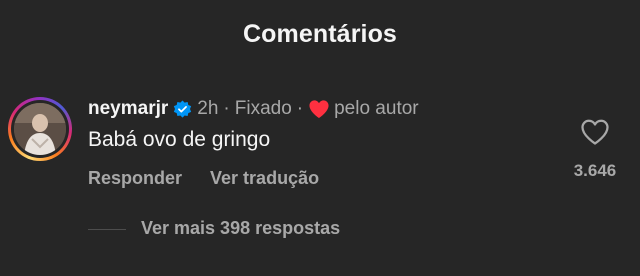 The image size is (640, 276). Describe the element at coordinates (179, 139) in the screenshot. I see `comment-text: Babá ovo de gringo` at that location.